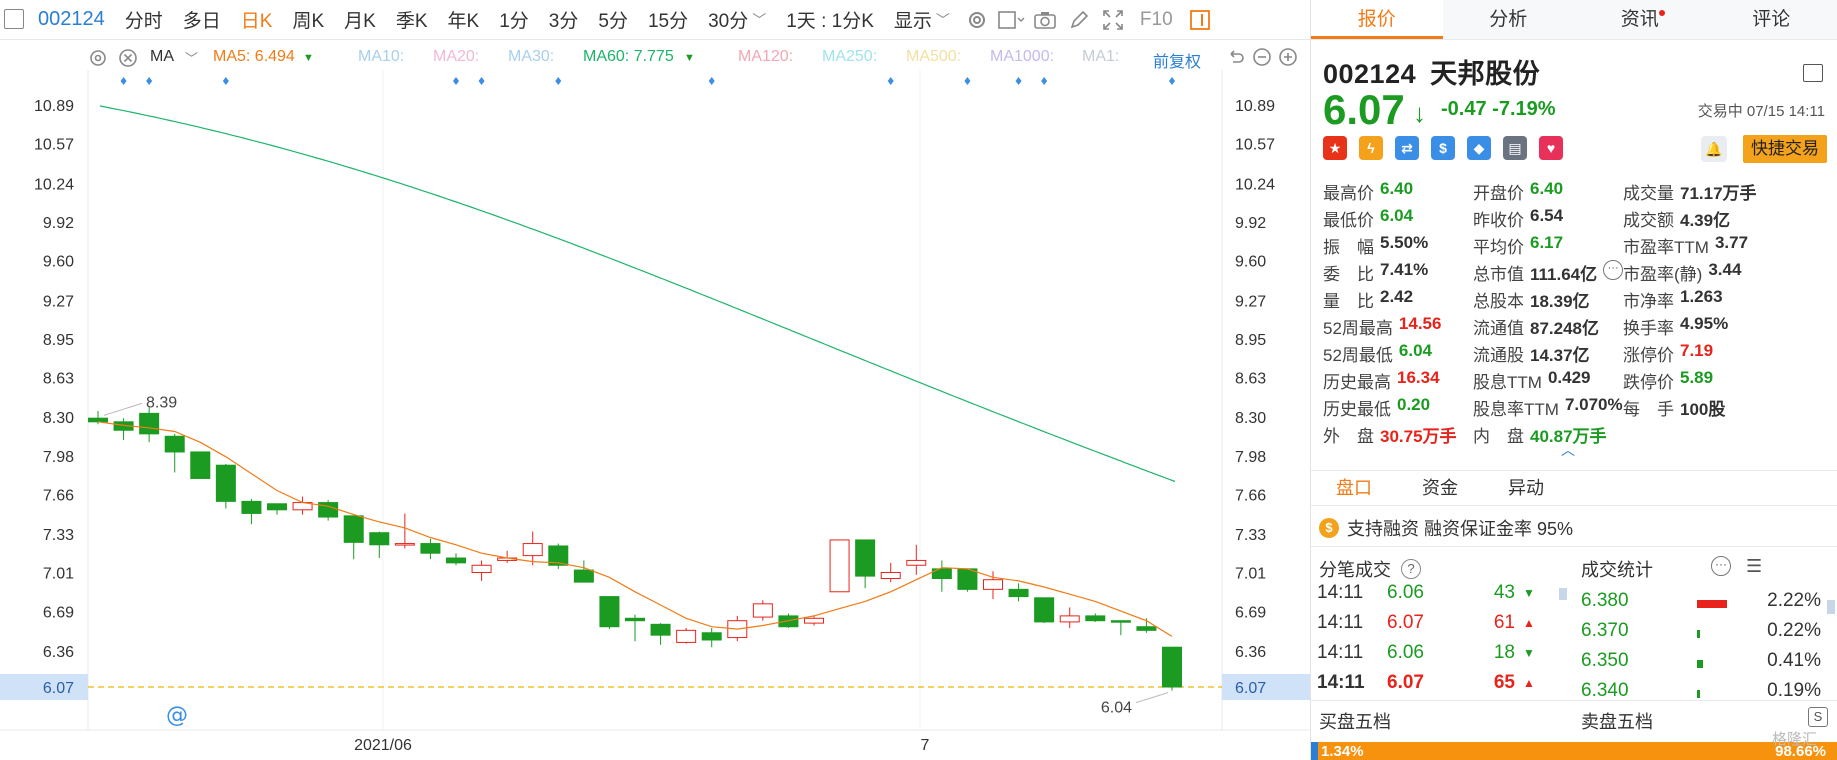 Image resolution: width=1837 pixels, height=760 pixels. What do you see at coordinates (1818, 717) in the screenshot?
I see `switch-icon: S` at bounding box center [1818, 717].